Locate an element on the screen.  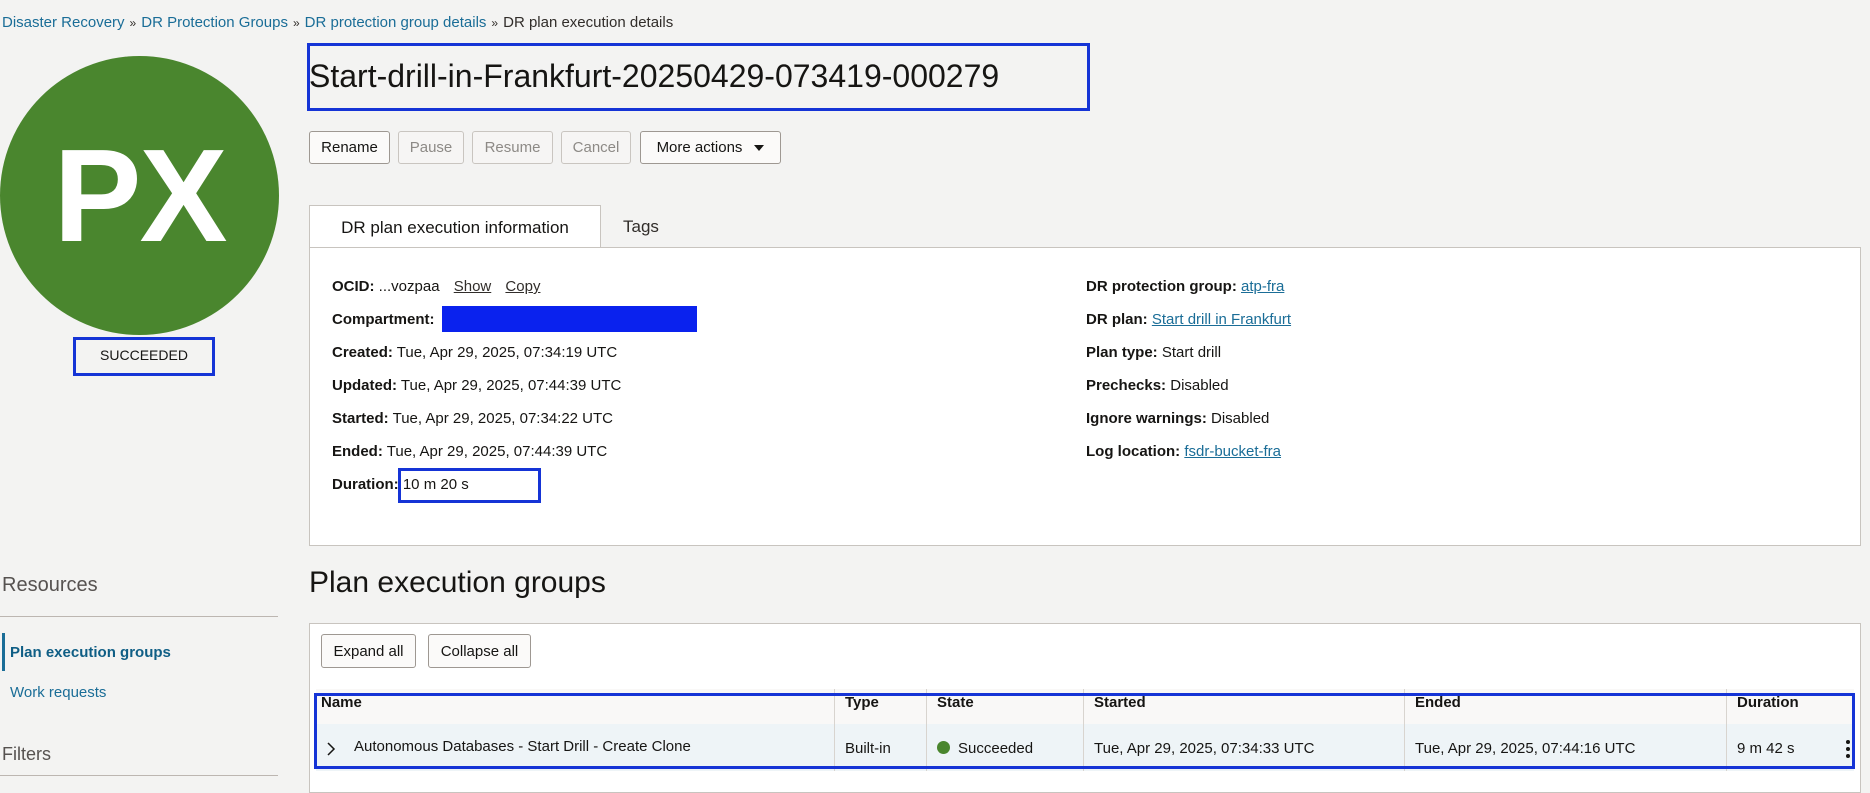
duration-label: Duration: is located at coordinates (365, 484).